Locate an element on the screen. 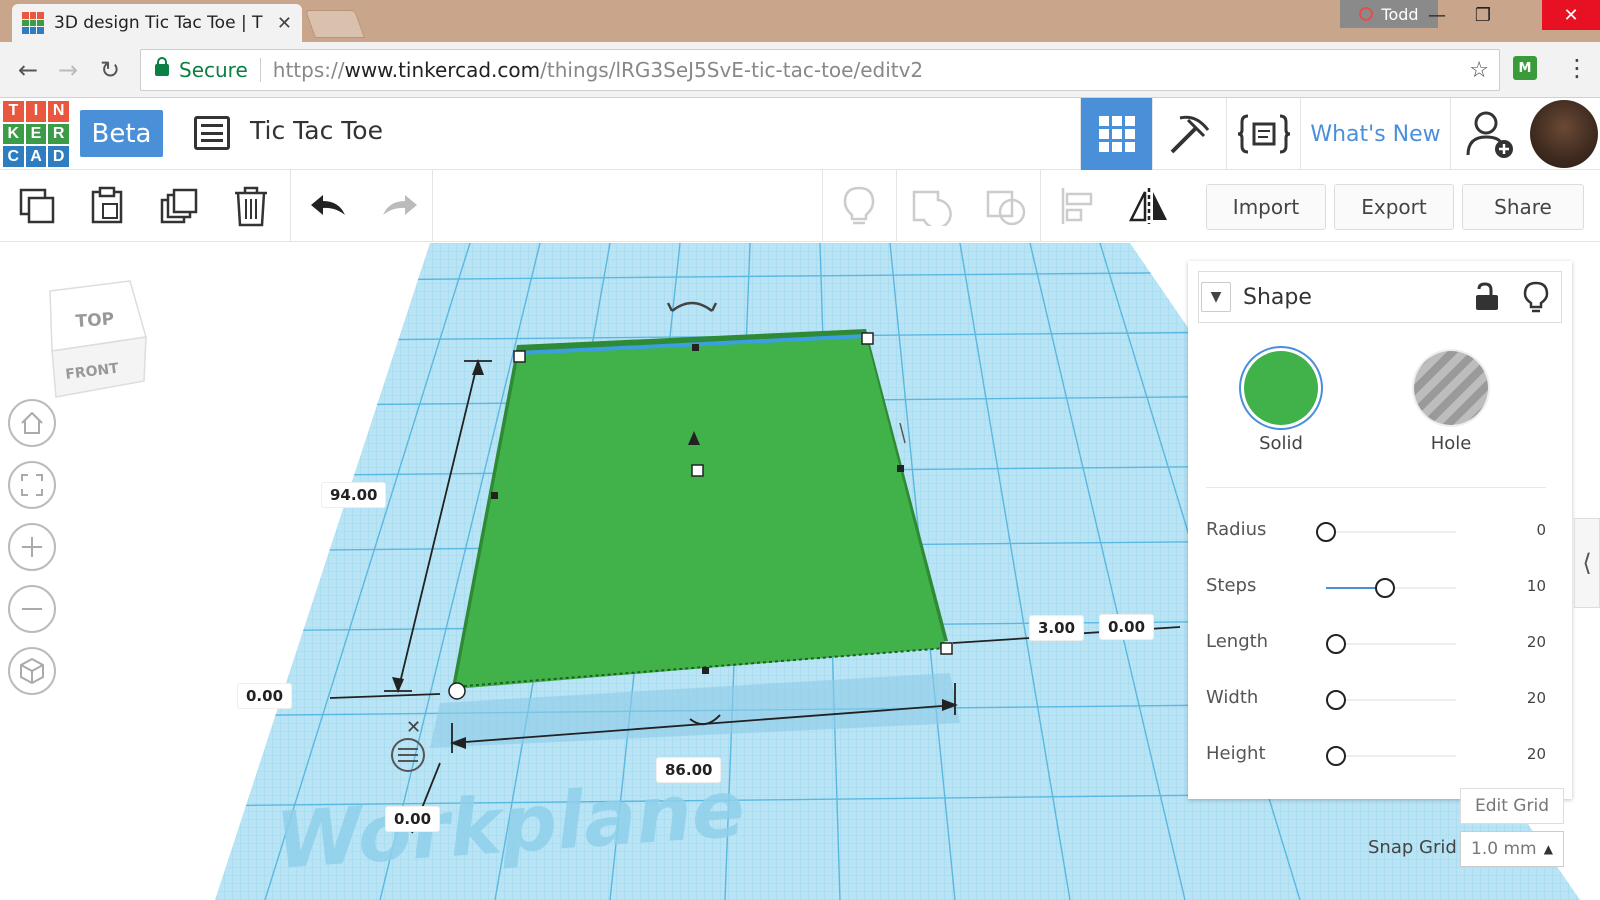 The image size is (1600, 900). perspective-button is located at coordinates (32, 671).